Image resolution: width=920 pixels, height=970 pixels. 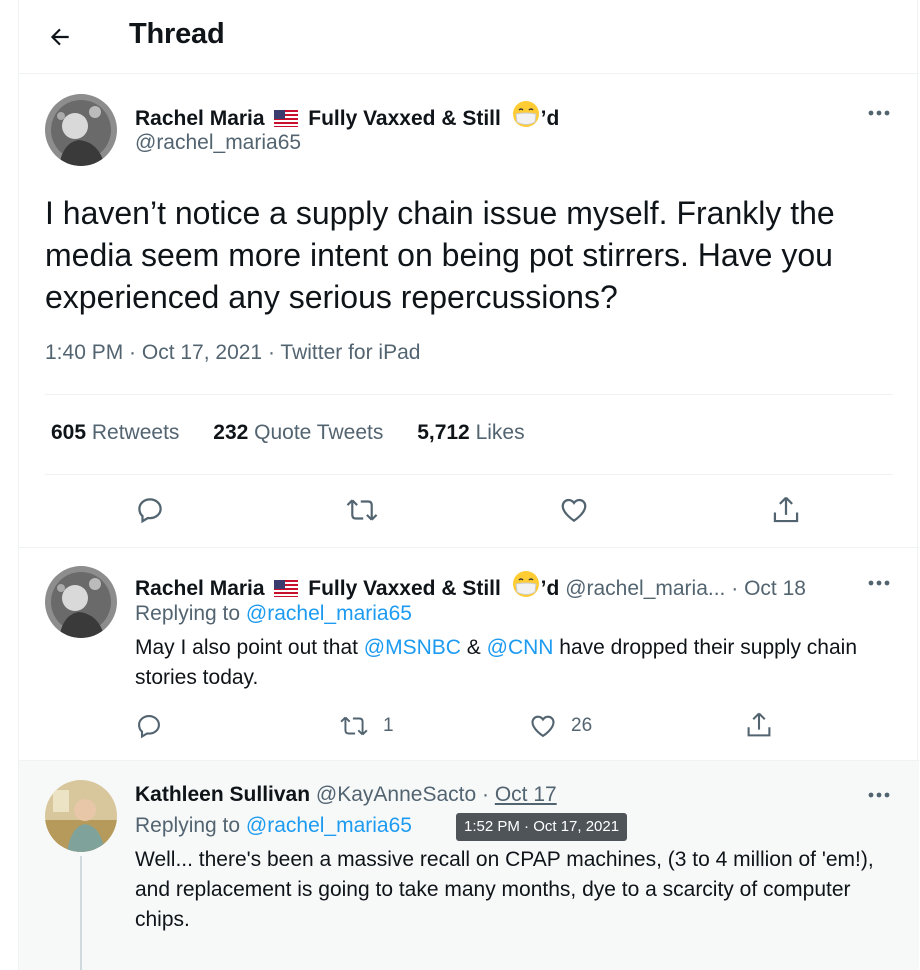 I want to click on author-handle: @rachel_maria65, so click(x=218, y=143).